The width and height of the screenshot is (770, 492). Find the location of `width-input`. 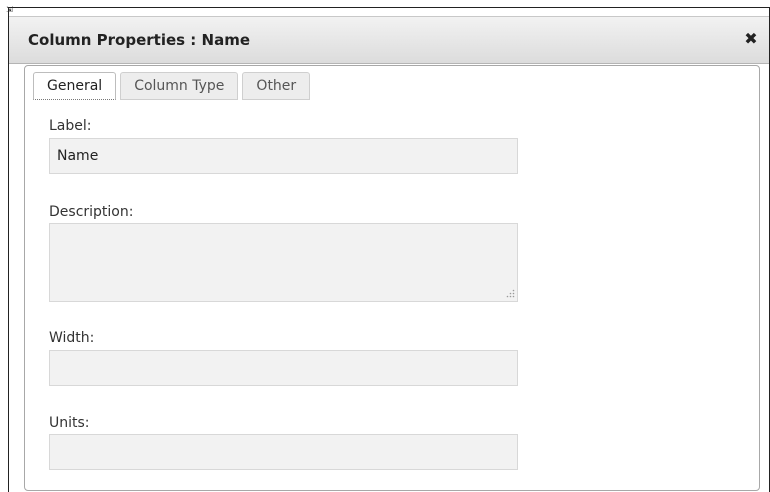

width-input is located at coordinates (283, 368).